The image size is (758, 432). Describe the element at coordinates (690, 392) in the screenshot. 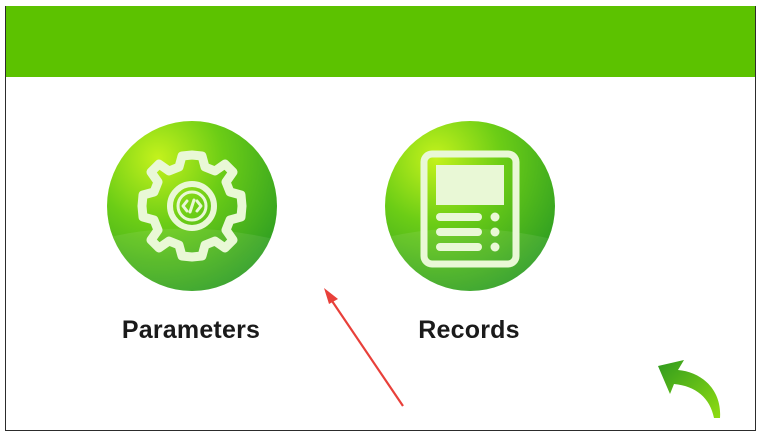

I see `back-arrow-icon` at that location.